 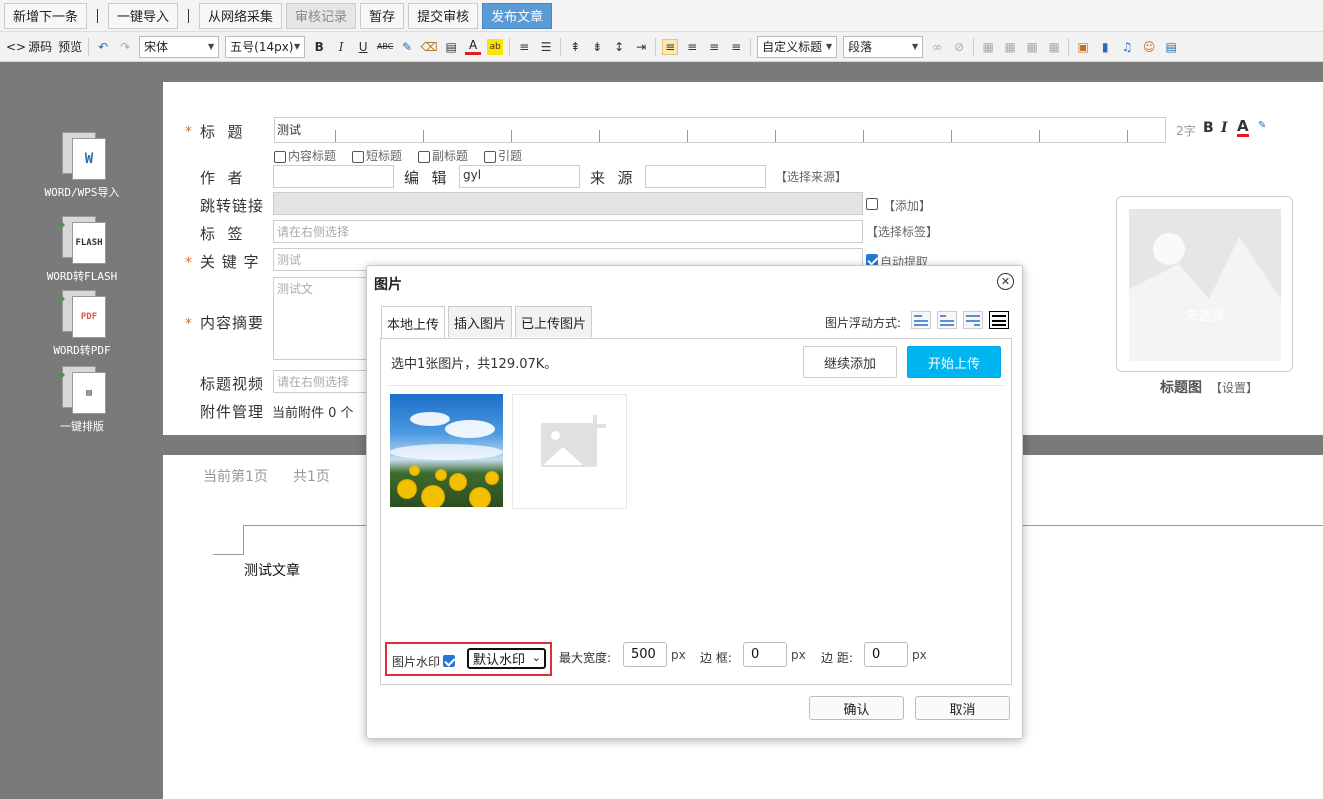 What do you see at coordinates (954, 362) in the screenshot?
I see `start-upload-button: 开始上传` at bounding box center [954, 362].